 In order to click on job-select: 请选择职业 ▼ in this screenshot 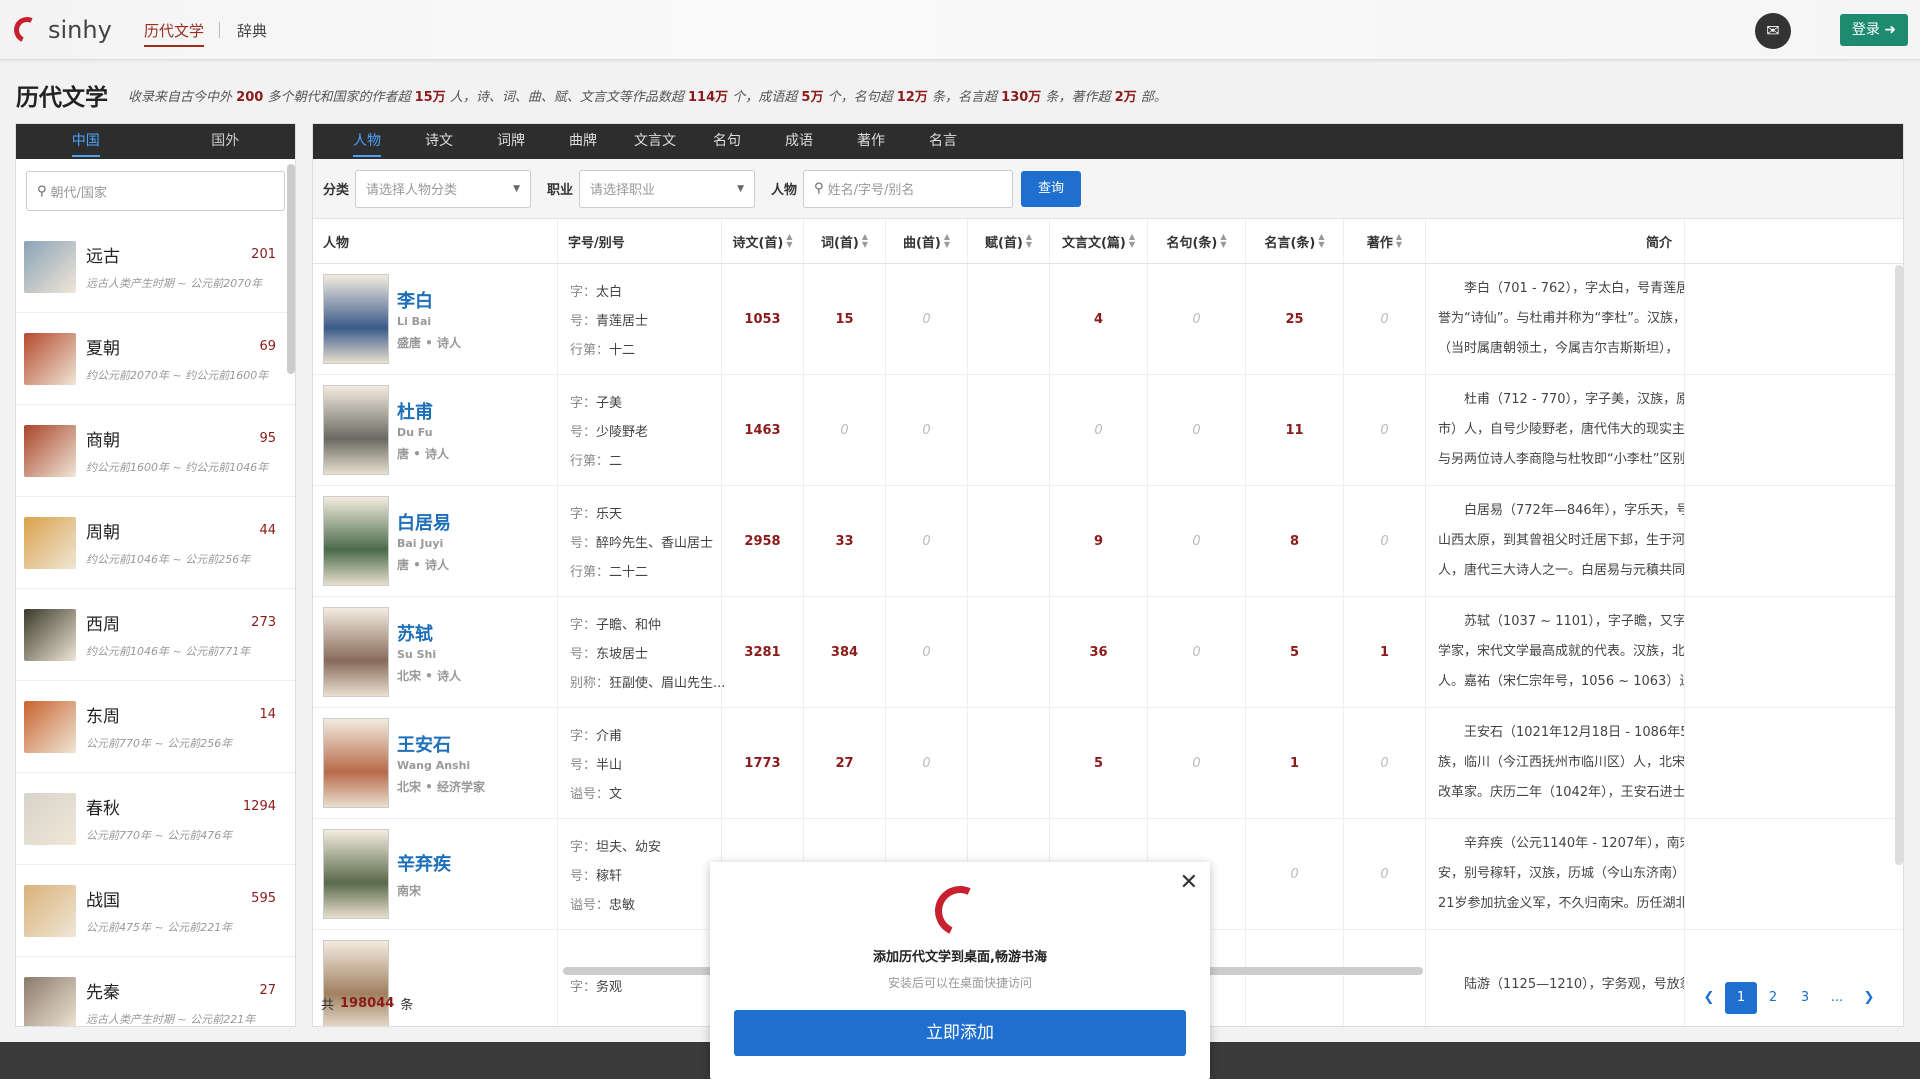, I will do `click(667, 188)`.